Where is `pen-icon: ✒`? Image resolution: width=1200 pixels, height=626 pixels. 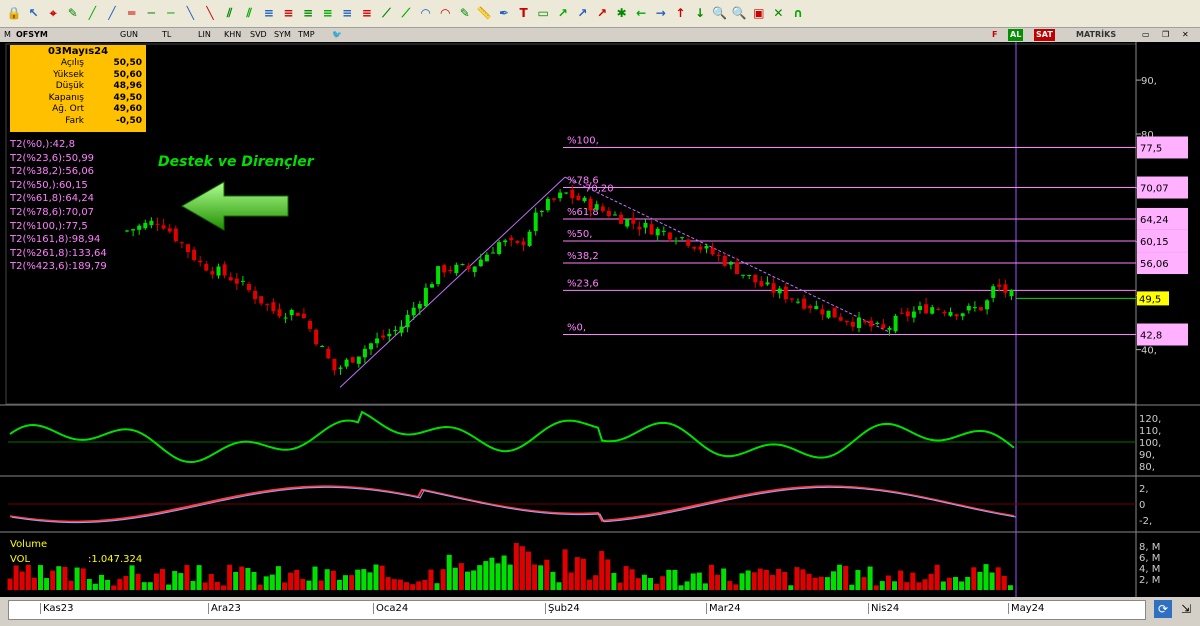
pen-icon: ✒ is located at coordinates (504, 13).